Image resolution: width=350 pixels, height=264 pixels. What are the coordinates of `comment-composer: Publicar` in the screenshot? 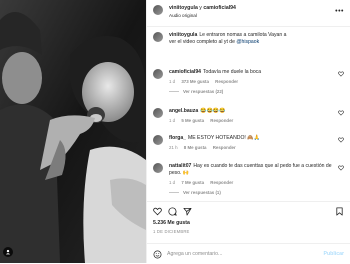 It's located at (248, 253).